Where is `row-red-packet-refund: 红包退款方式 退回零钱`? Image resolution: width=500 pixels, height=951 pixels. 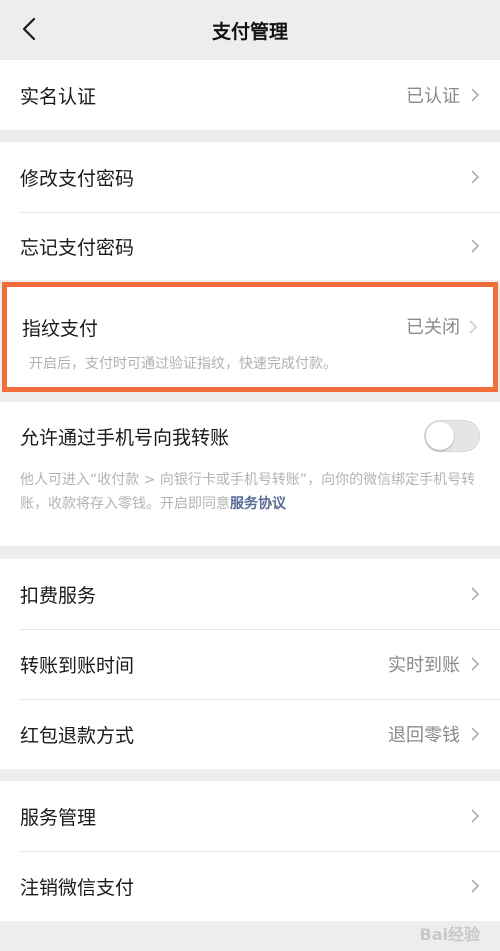
row-red-packet-refund: 红包退款方式 退回零钱 is located at coordinates (250, 734).